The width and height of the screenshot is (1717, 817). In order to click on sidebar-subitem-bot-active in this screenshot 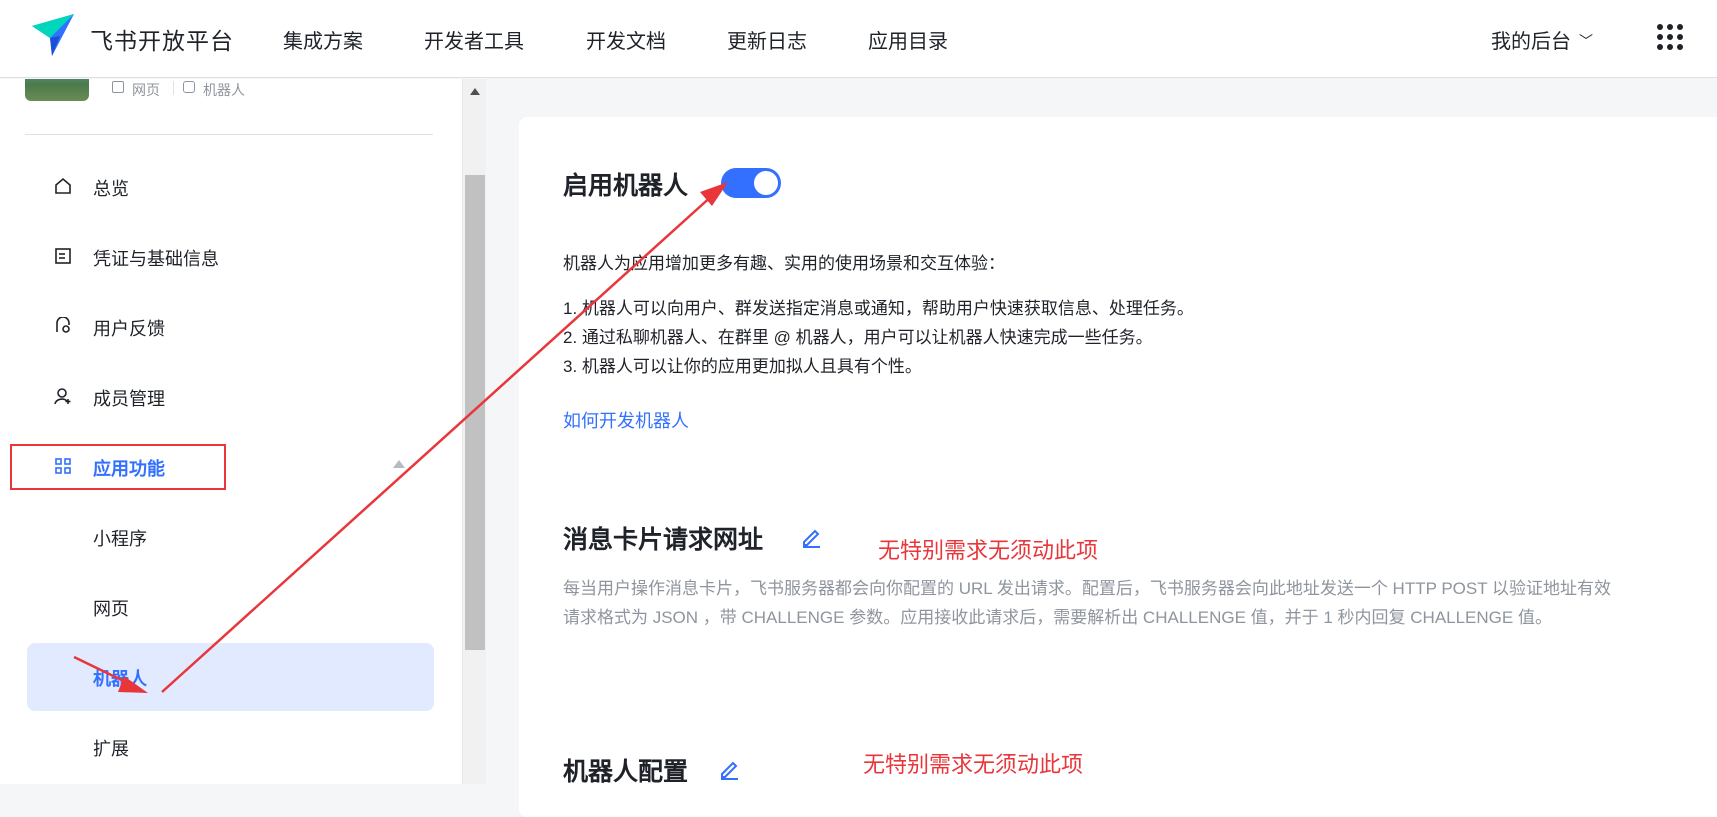, I will do `click(230, 677)`.